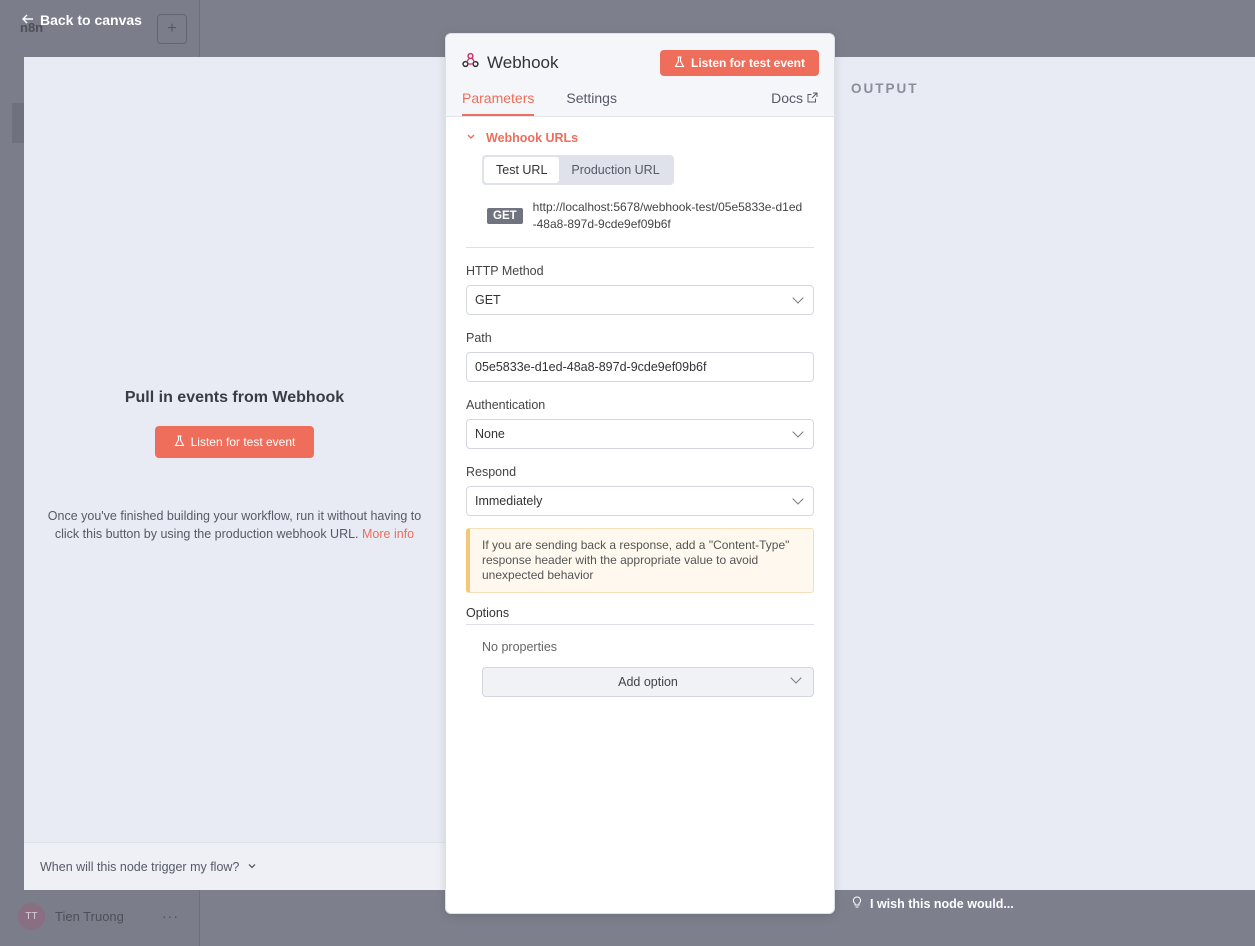 The height and width of the screenshot is (946, 1255). Describe the element at coordinates (172, 29) in the screenshot. I see `add-workflow-button: +` at that location.